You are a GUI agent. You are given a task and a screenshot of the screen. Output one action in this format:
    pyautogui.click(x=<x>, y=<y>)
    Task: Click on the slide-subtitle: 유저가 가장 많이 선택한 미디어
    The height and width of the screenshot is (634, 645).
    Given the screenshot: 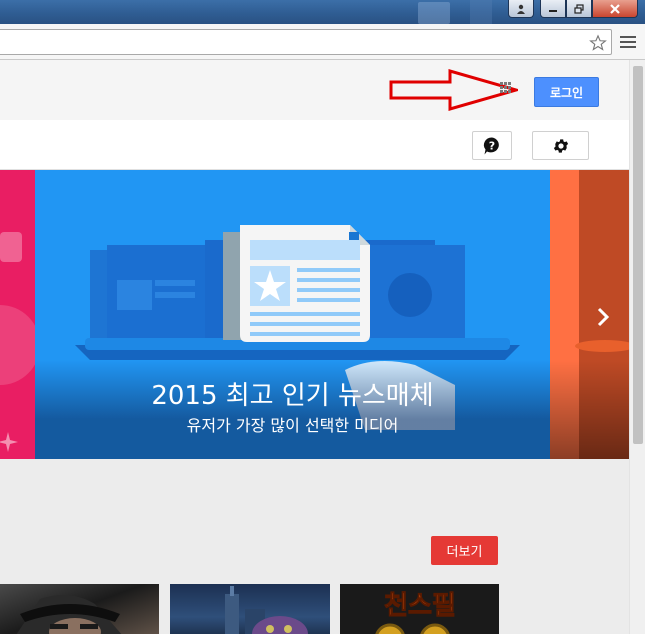 What is the action you would take?
    pyautogui.click(x=292, y=425)
    